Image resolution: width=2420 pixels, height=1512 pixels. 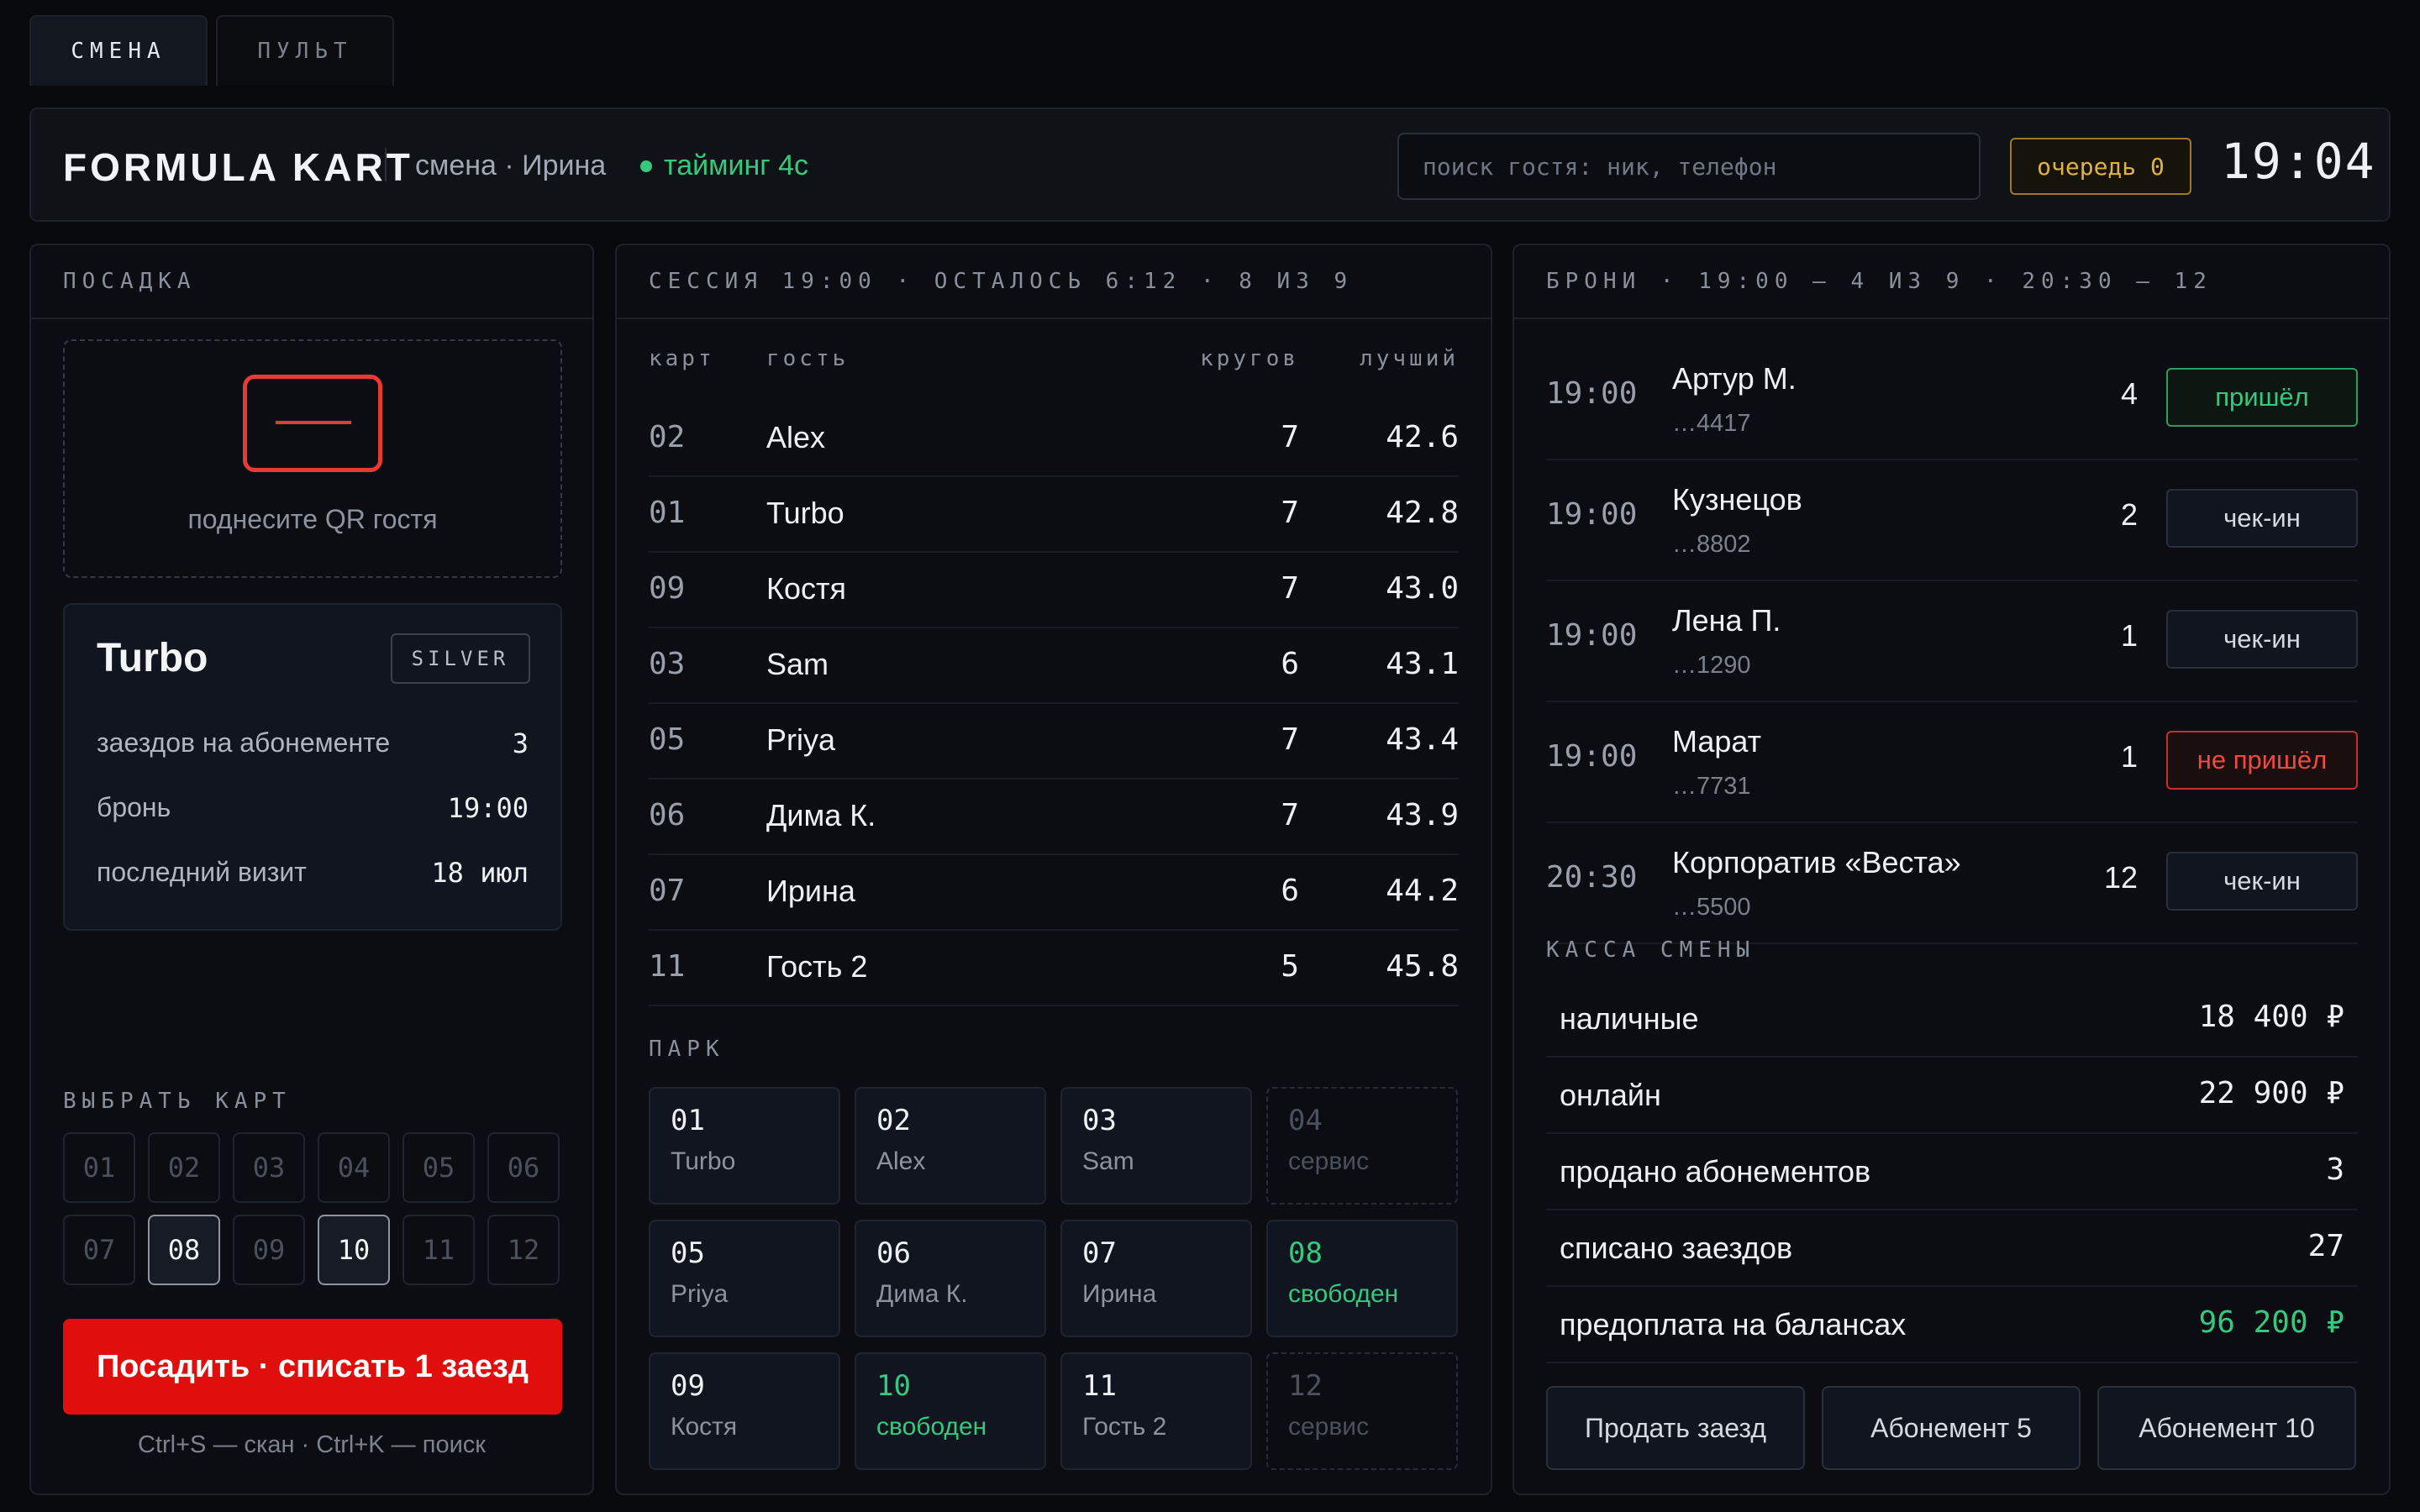 I want to click on kart-option-10: 10, so click(x=354, y=1250).